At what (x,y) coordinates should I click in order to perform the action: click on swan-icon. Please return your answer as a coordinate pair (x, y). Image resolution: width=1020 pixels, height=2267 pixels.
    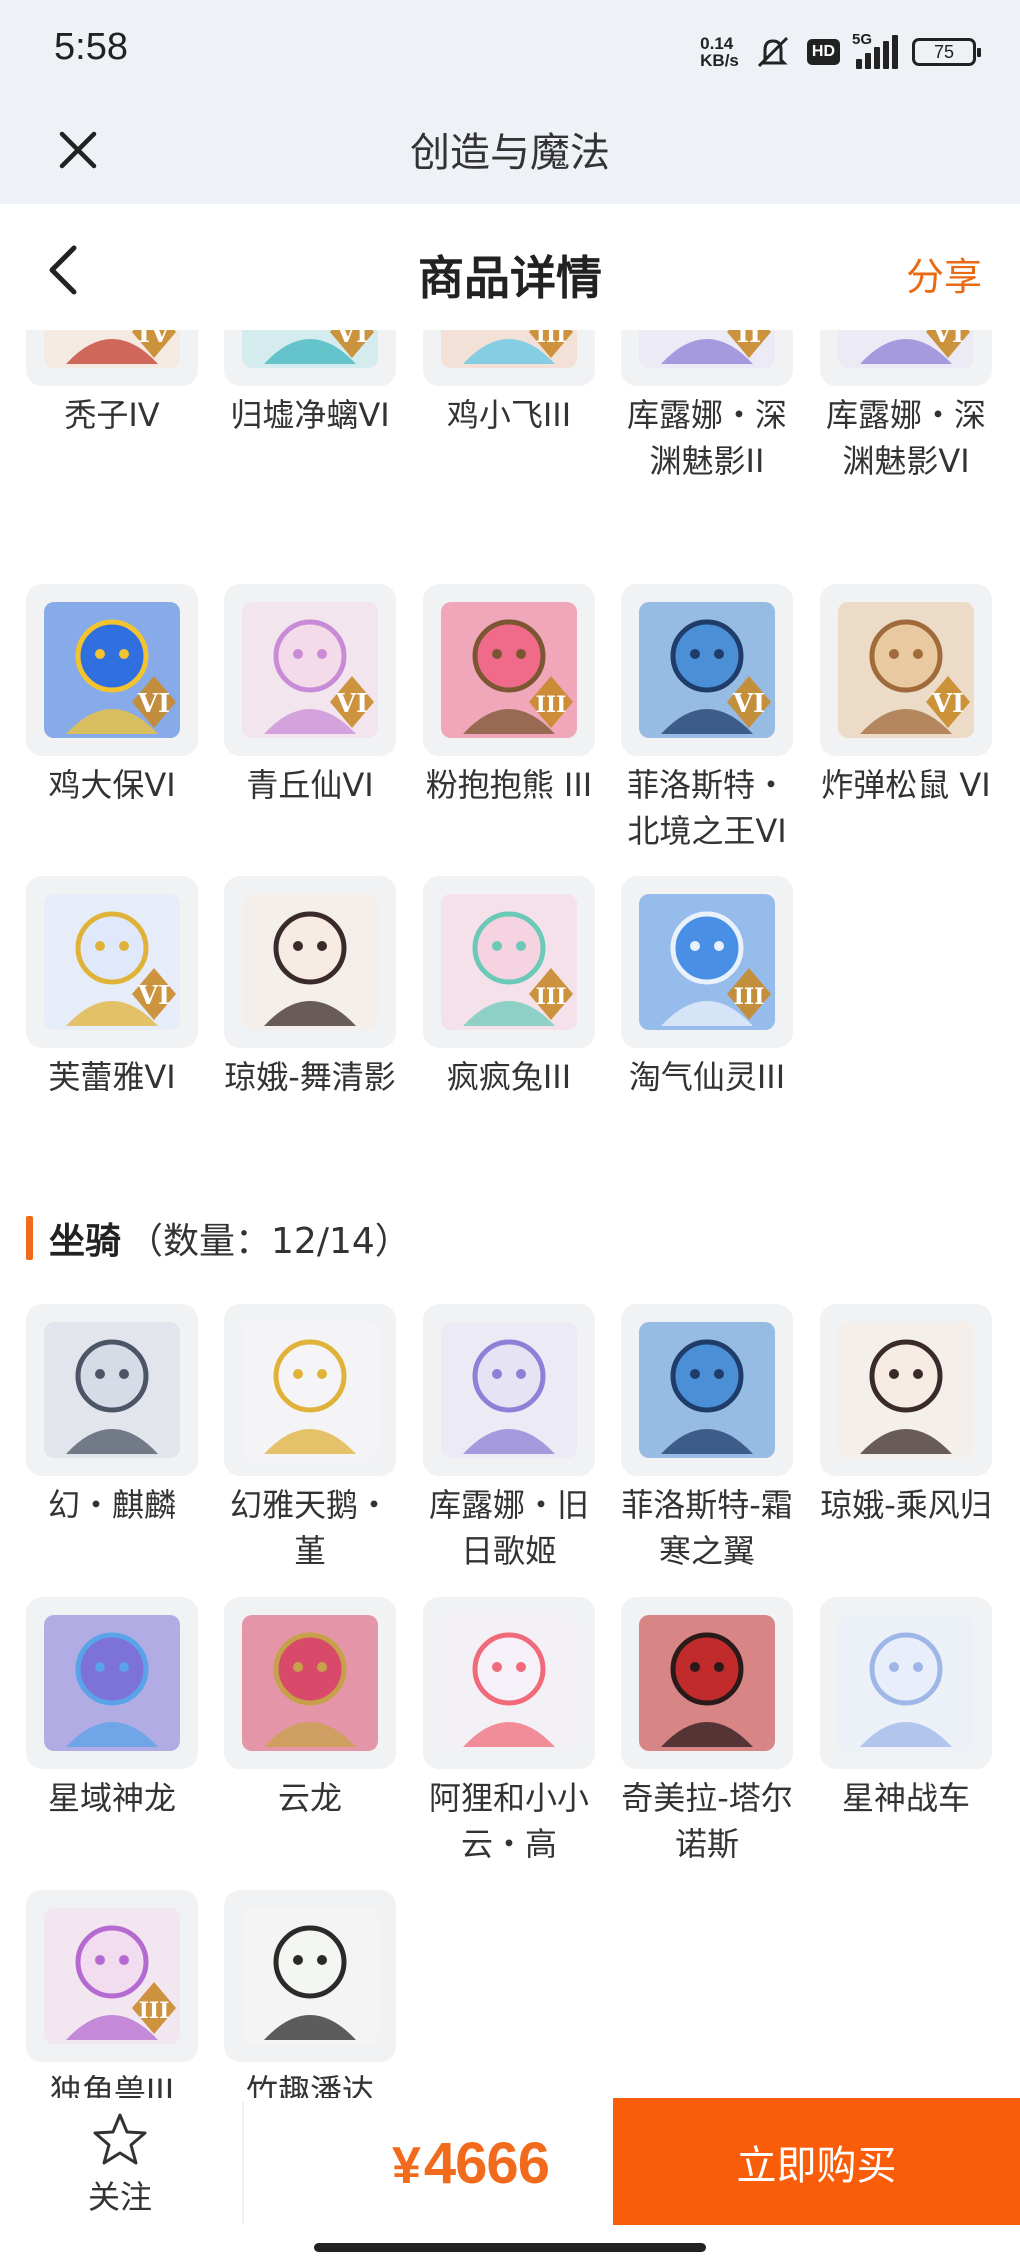
    Looking at the image, I should click on (310, 1390).